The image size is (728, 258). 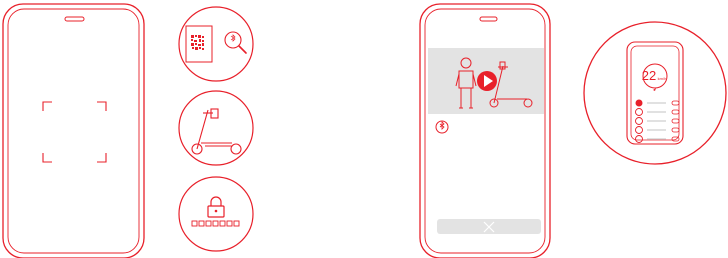 I want to click on qr-scan-frame-icon, so click(x=74, y=132).